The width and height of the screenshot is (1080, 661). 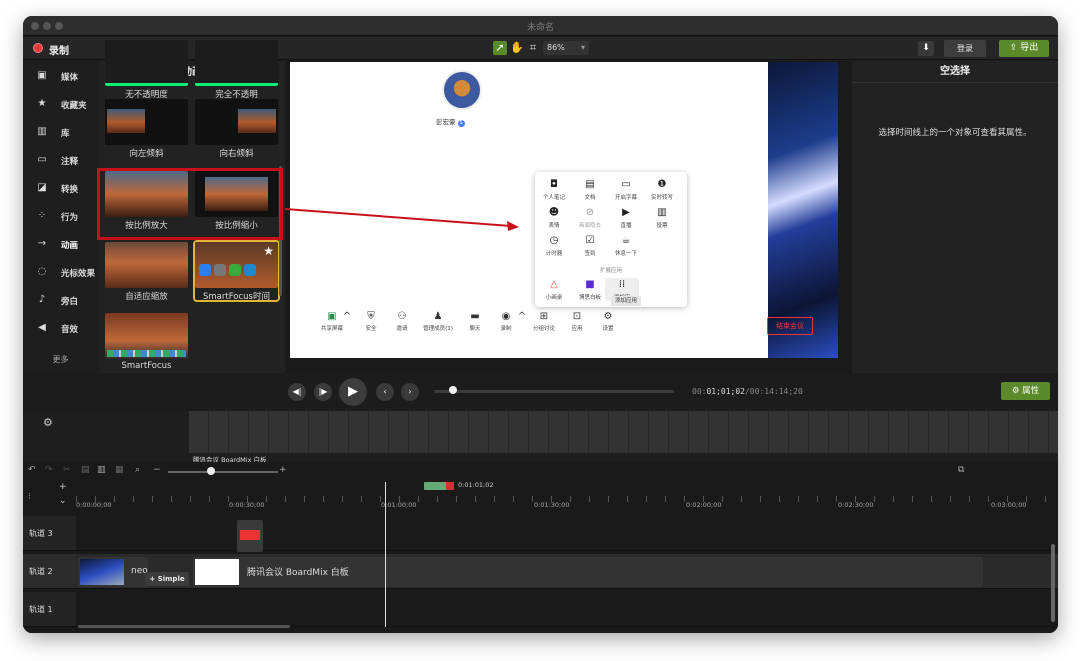 I want to click on play-button: ▶, so click(x=353, y=392).